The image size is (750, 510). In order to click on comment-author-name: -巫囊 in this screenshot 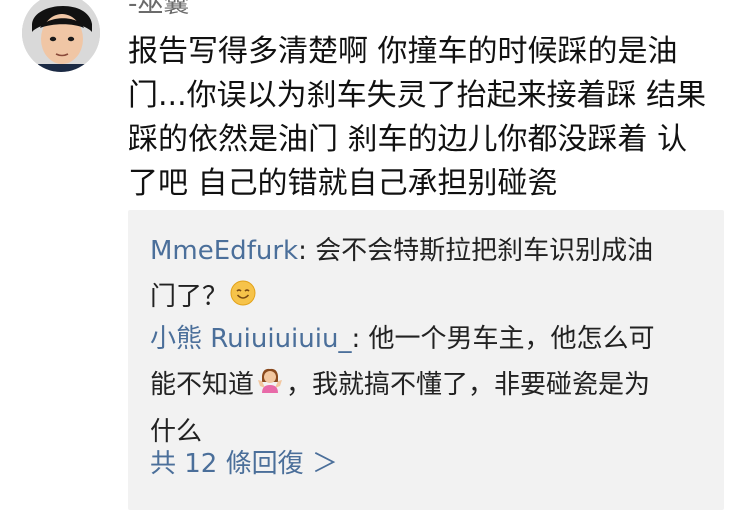, I will do `click(158, 10)`.